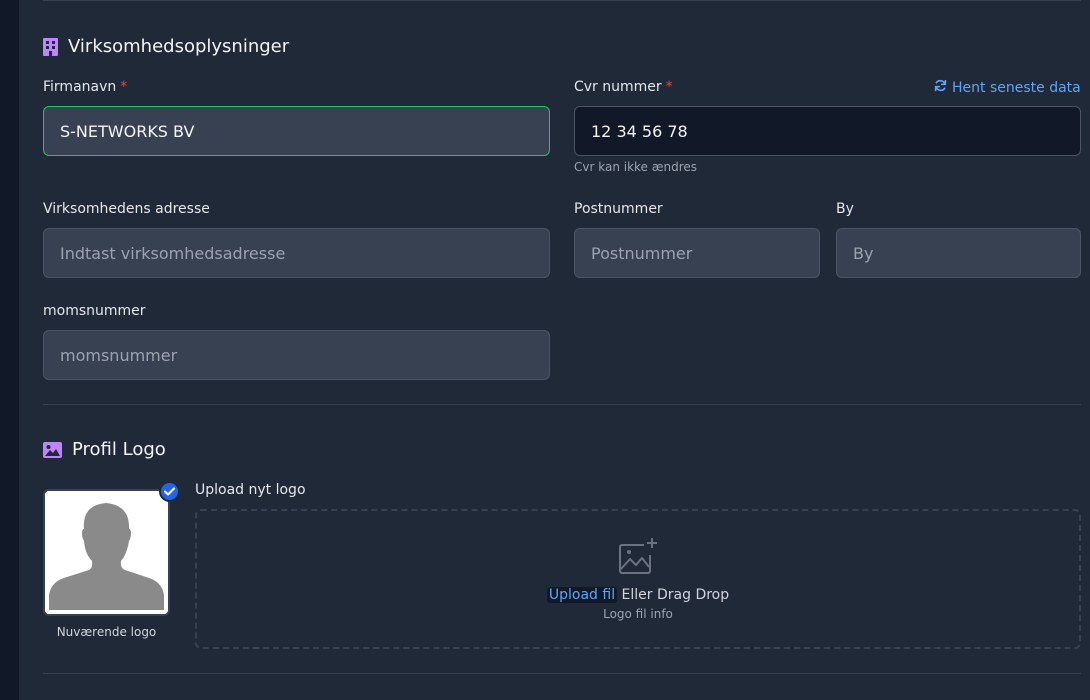 This screenshot has width=1090, height=700. What do you see at coordinates (296, 253) in the screenshot?
I see `address-input` at bounding box center [296, 253].